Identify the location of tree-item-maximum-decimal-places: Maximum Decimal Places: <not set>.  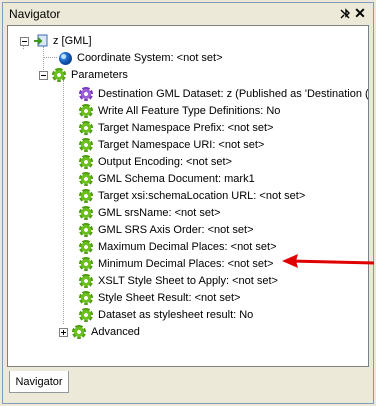
(178, 247).